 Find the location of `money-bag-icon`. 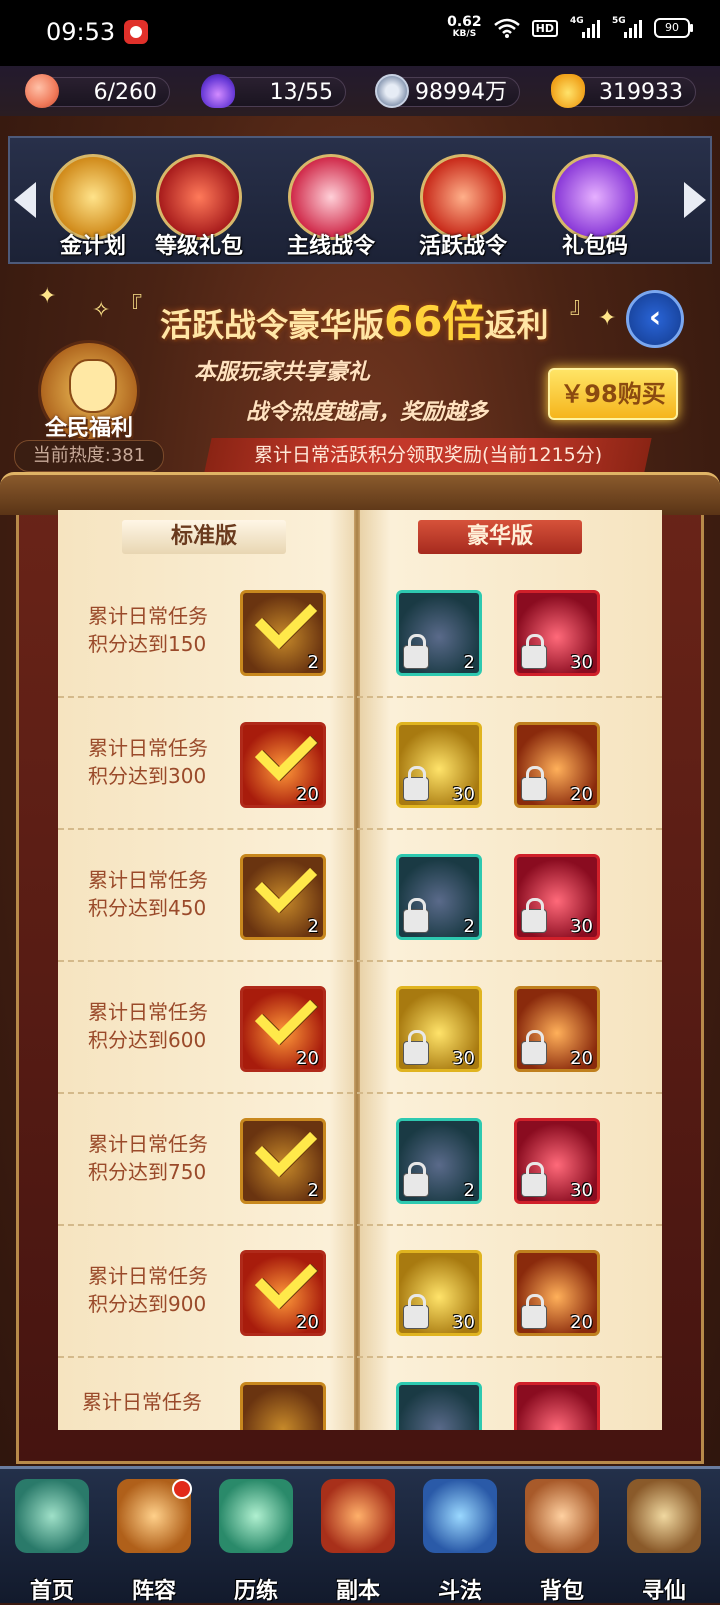

money-bag-icon is located at coordinates (93, 386).